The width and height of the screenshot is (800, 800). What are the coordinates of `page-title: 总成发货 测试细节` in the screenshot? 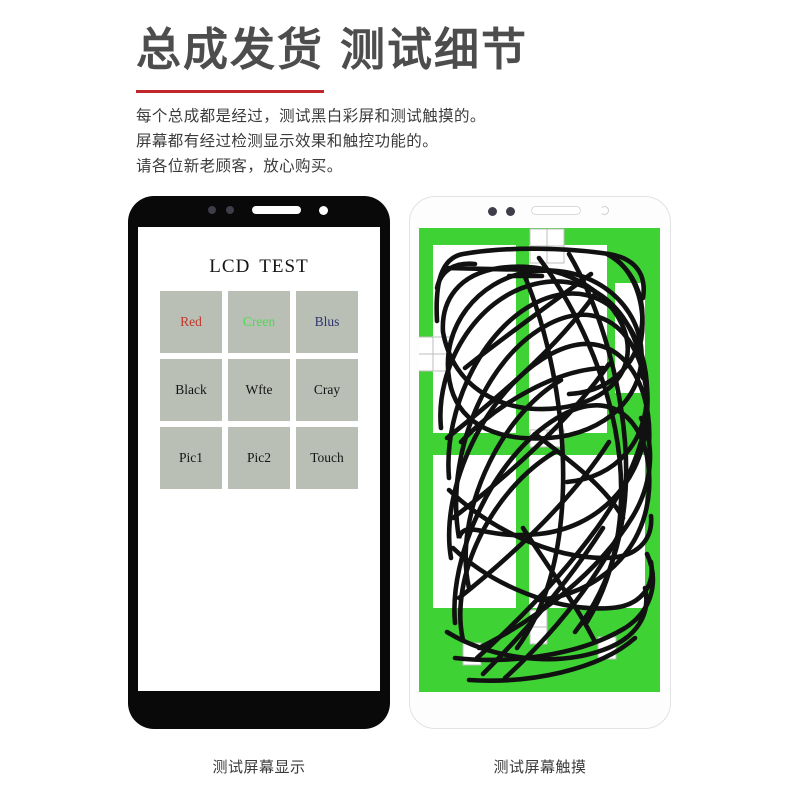 It's located at (436, 50).